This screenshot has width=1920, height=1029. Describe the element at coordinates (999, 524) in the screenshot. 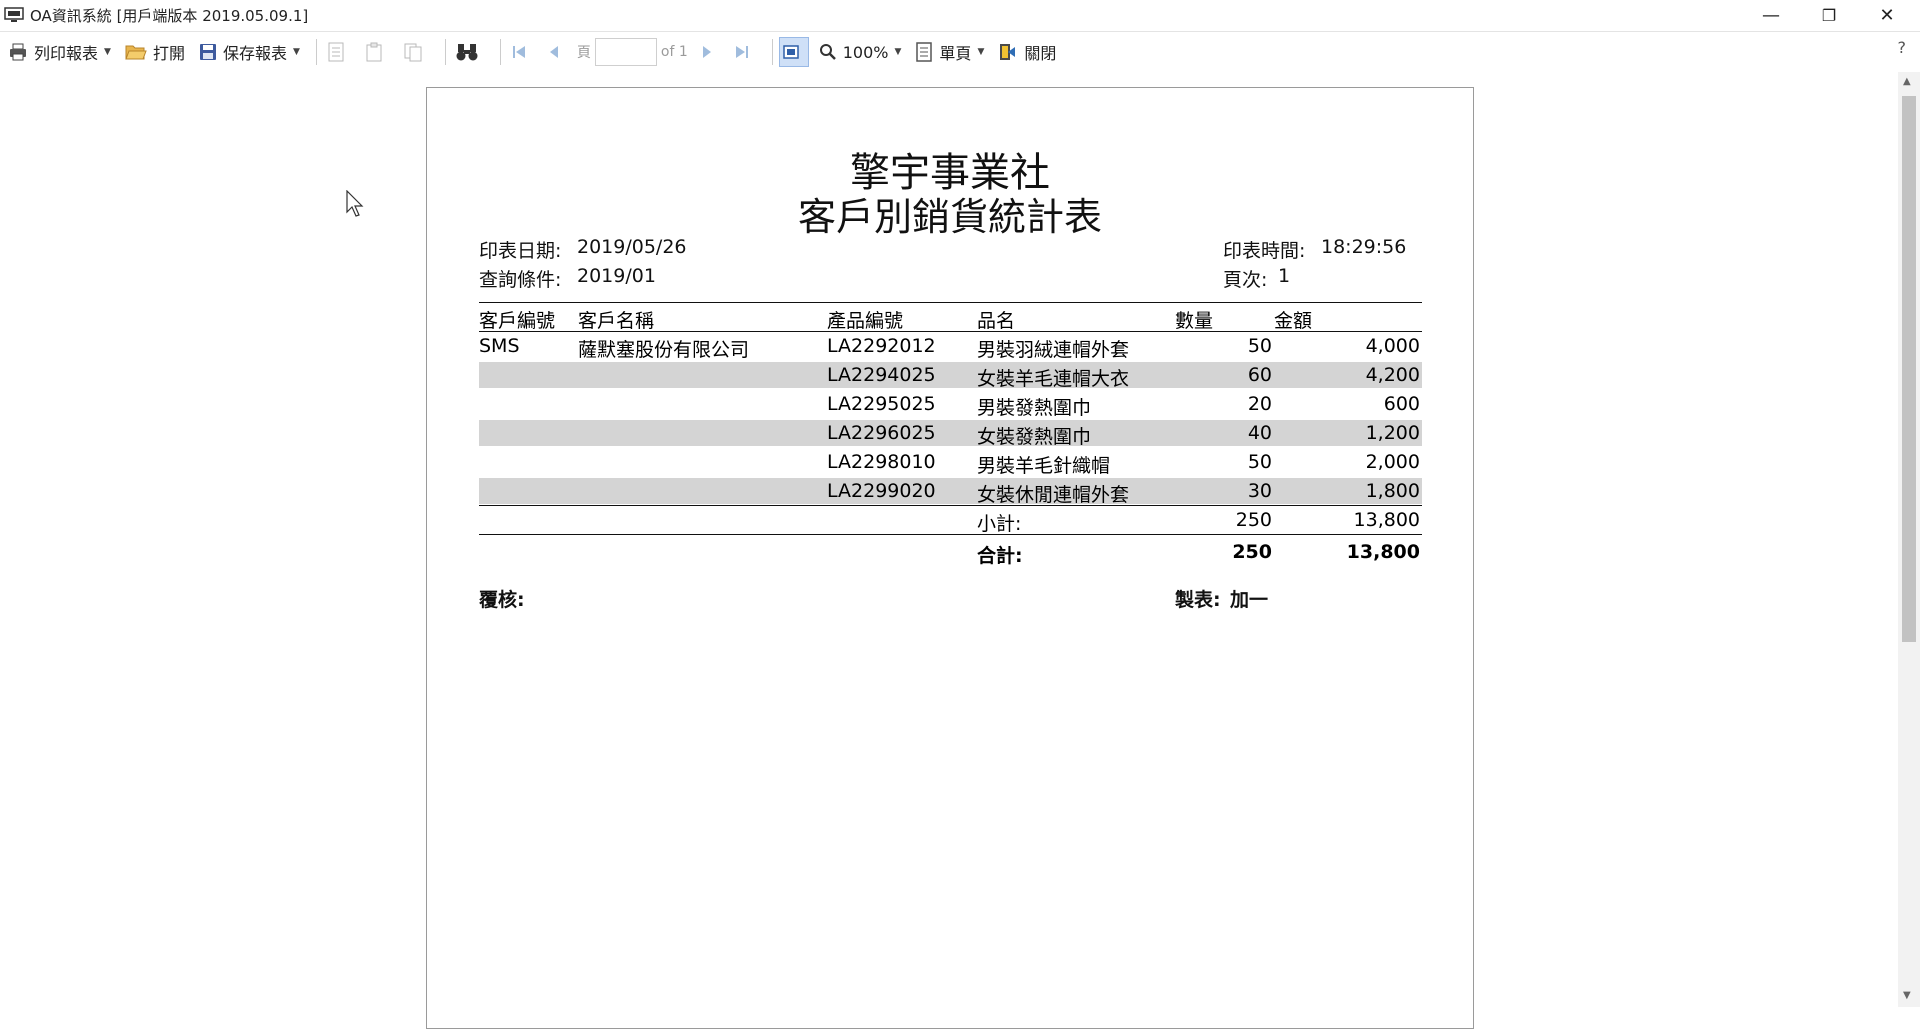

I see `subtotal-label: 小計:` at that location.